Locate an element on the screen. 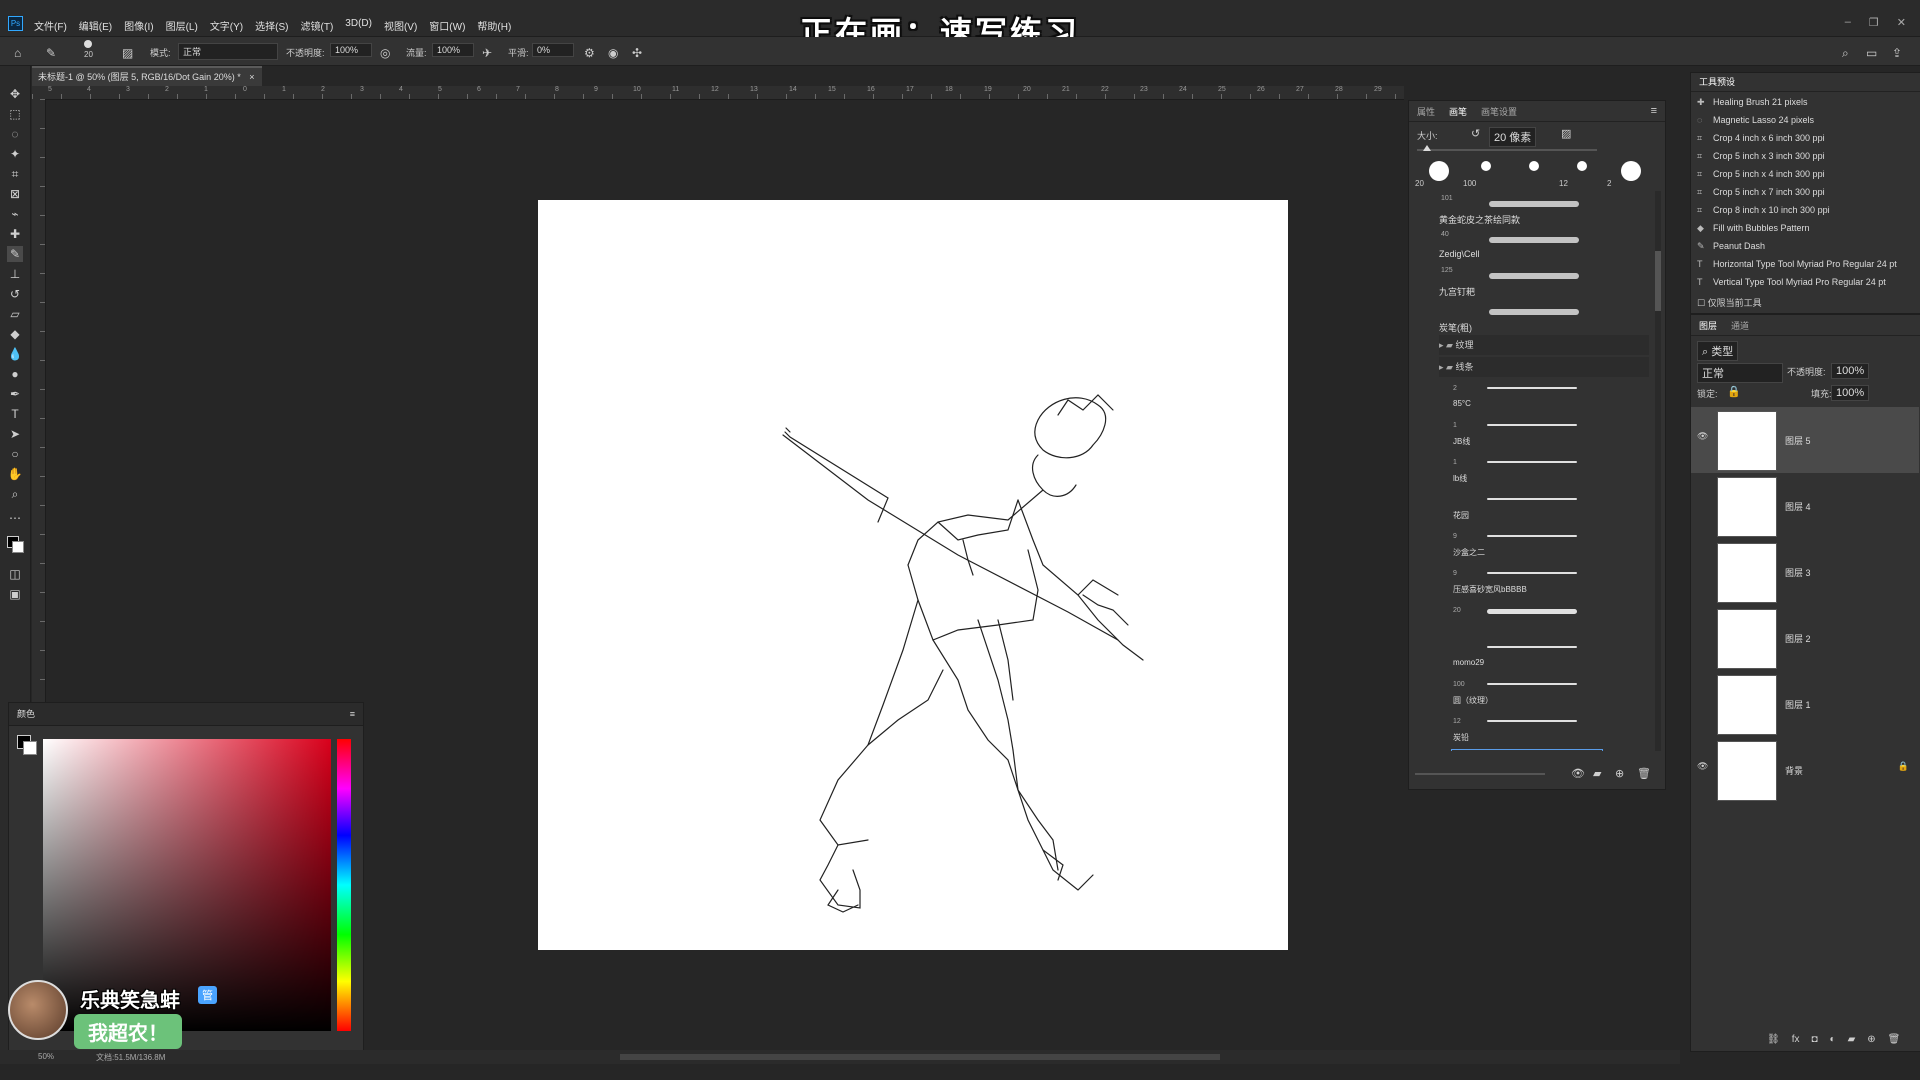 This screenshot has width=1920, height=1080. flow-field: 100% is located at coordinates (453, 50).